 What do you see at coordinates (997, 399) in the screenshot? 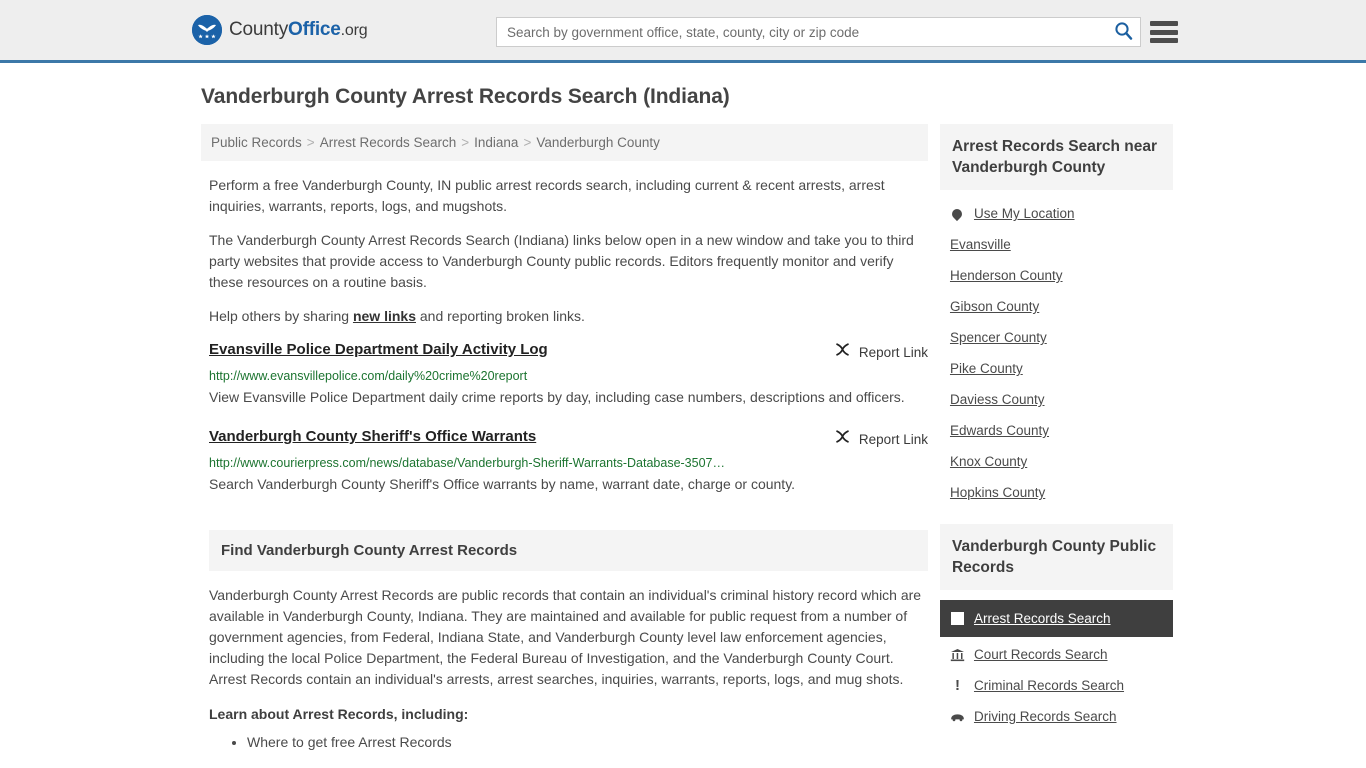
I see `sidebar-item-label: Daviess County` at bounding box center [997, 399].